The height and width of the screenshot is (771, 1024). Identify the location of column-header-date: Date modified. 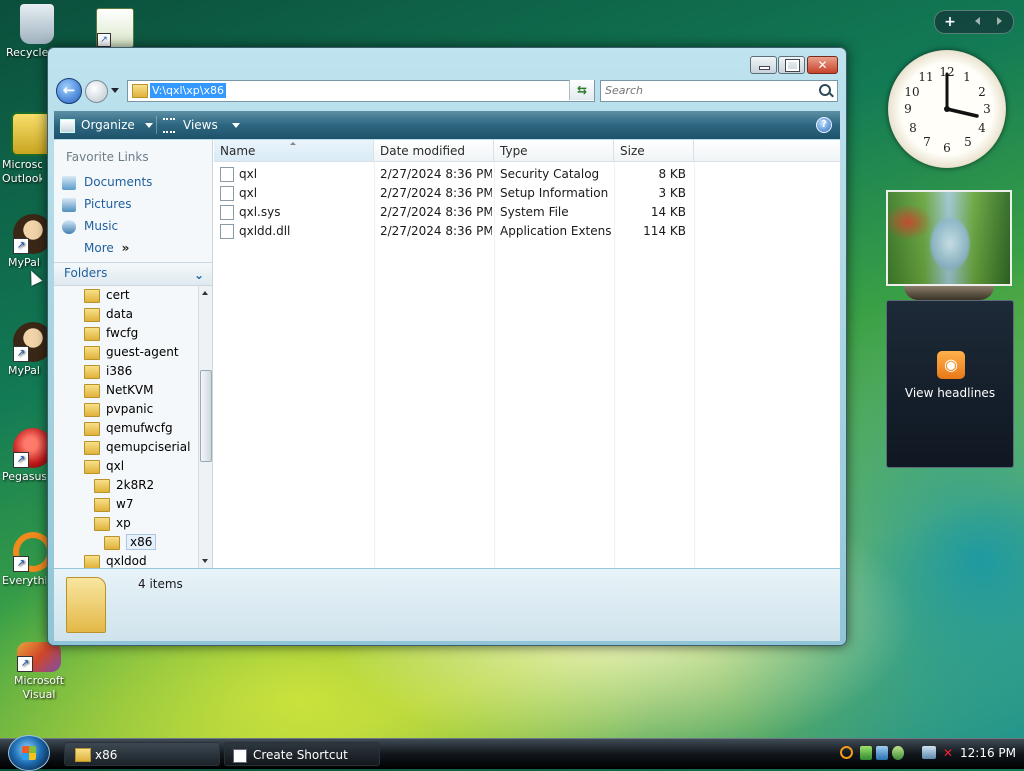
(434, 151).